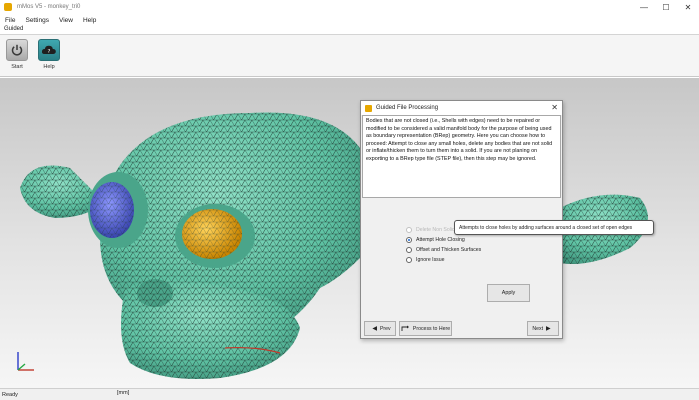  I want to click on ribbon-panel: Start ? Help, so click(349, 56).